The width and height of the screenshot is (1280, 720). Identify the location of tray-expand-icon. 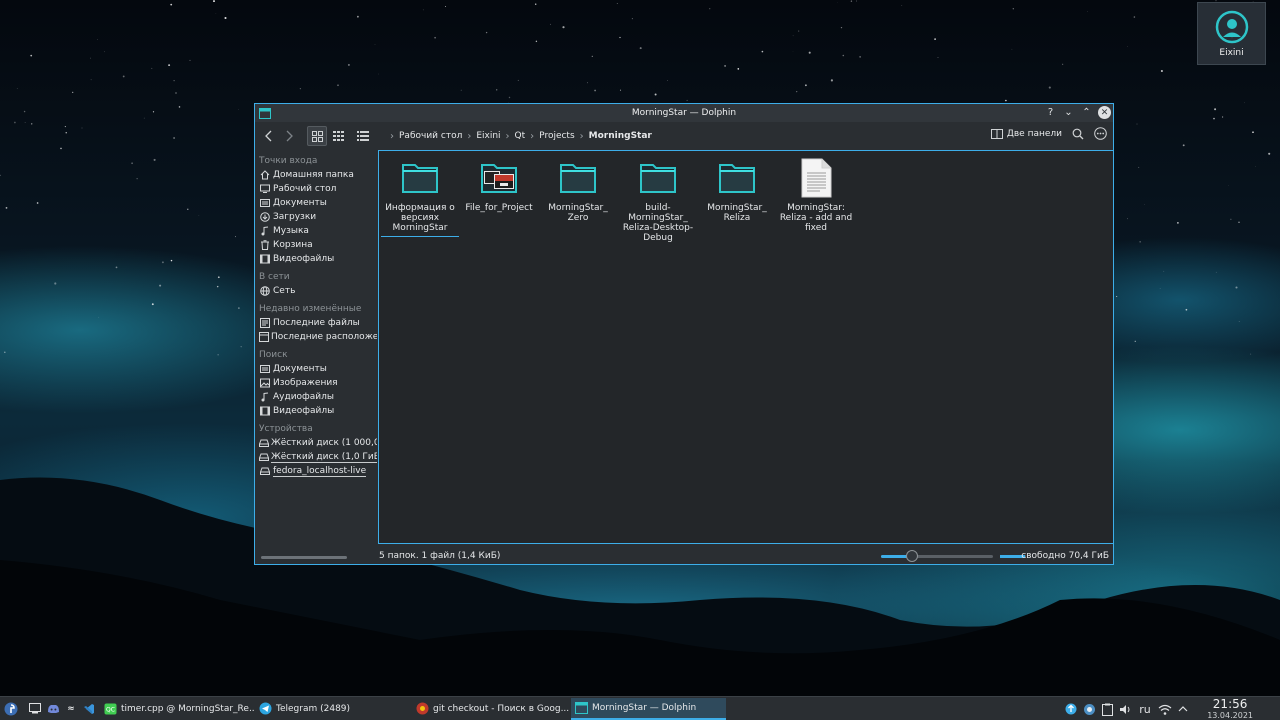
(1183, 709).